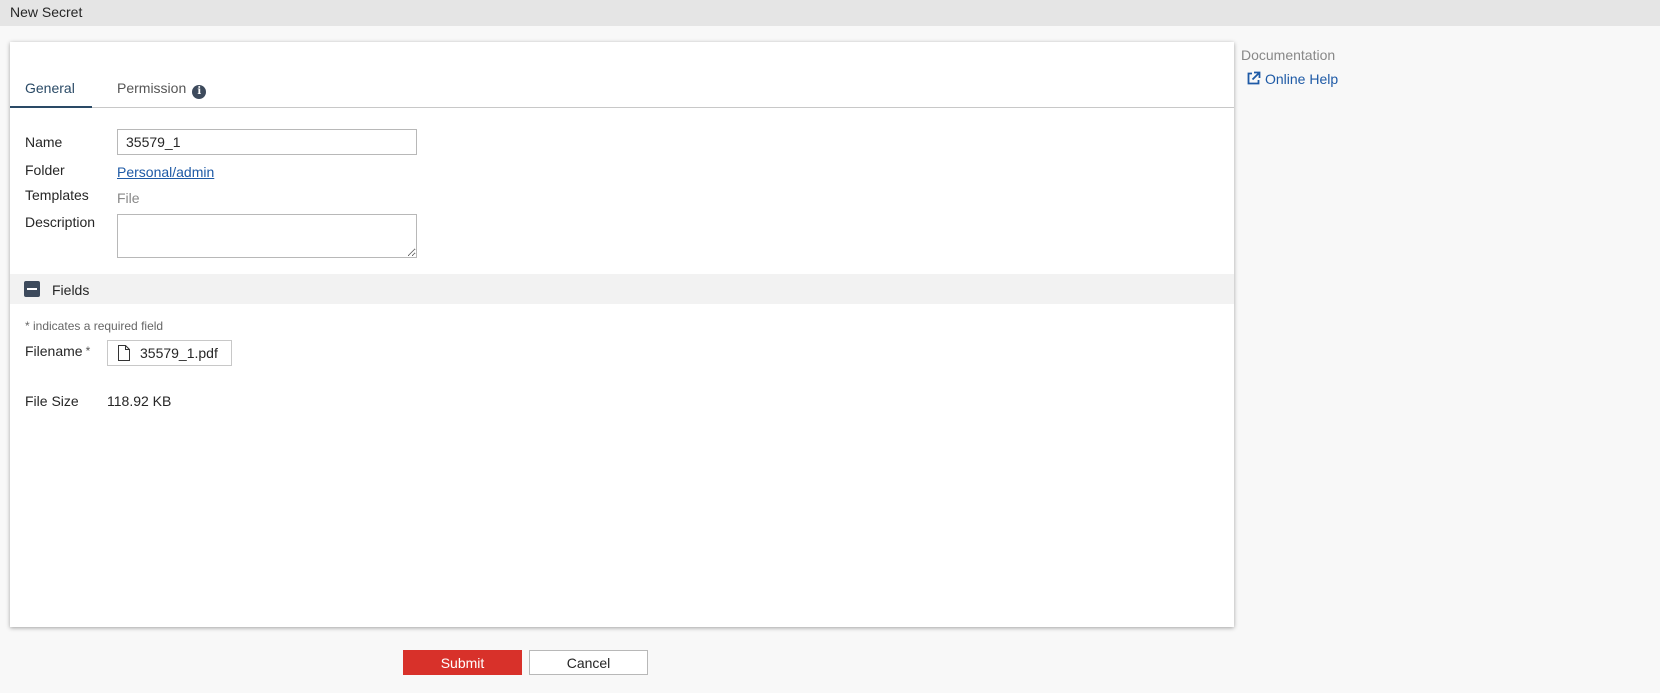 Image resolution: width=1660 pixels, height=693 pixels. Describe the element at coordinates (32, 289) in the screenshot. I see `minus-square-icon` at that location.